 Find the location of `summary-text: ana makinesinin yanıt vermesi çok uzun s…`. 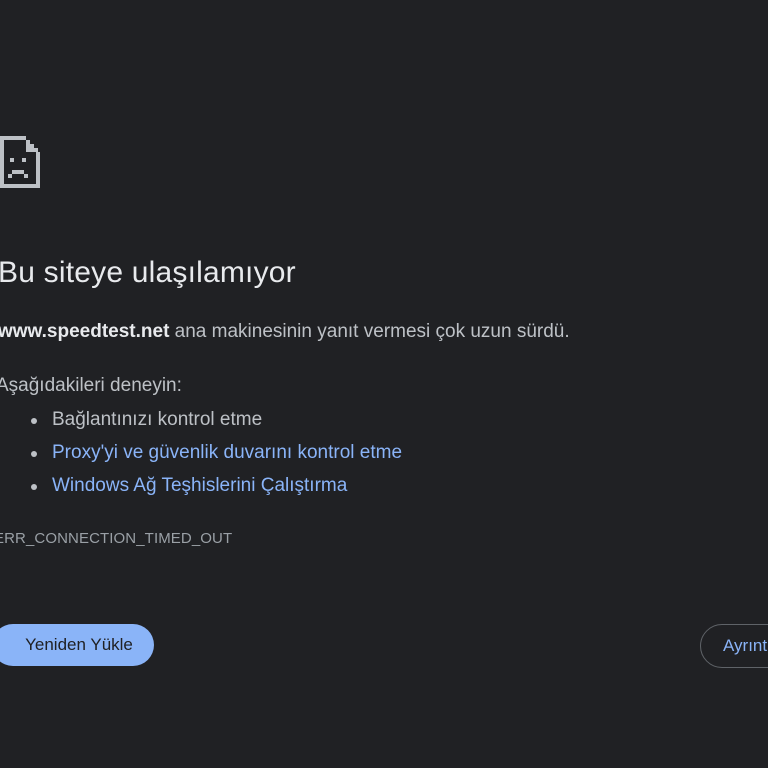

summary-text: ana makinesinin yanıt vermesi çok uzun s… is located at coordinates (369, 331).